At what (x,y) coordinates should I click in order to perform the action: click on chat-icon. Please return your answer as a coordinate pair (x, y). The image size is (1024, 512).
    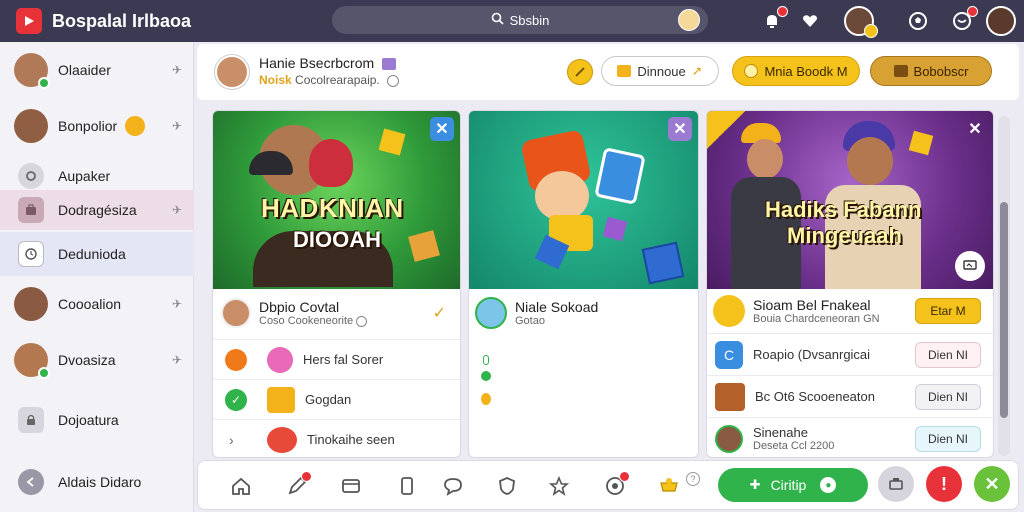
    Looking at the image, I should click on (964, 19).